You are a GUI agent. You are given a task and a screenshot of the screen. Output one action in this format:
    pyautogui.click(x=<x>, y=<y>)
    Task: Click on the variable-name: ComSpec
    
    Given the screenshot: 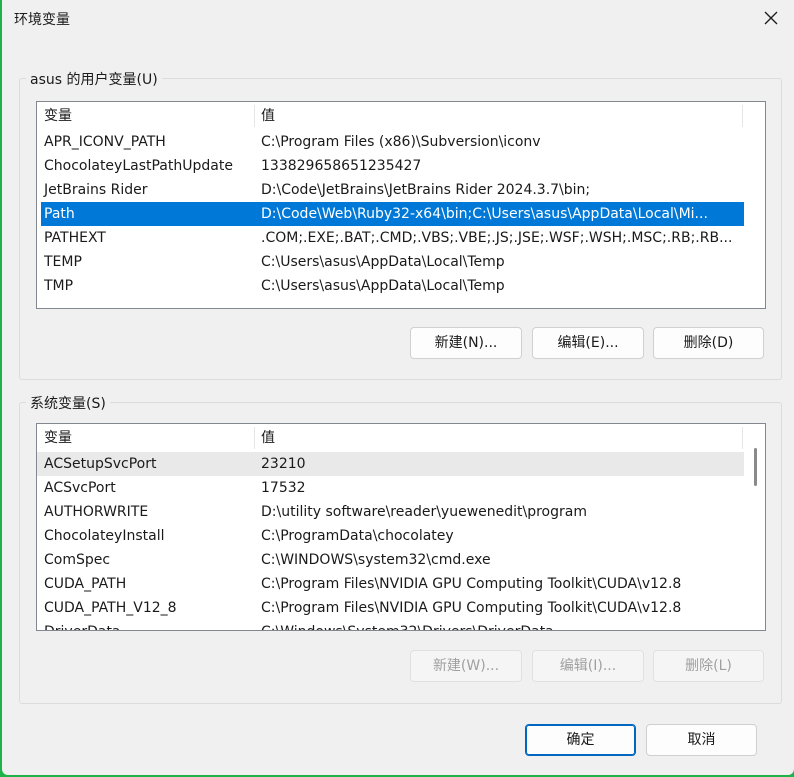 What is the action you would take?
    pyautogui.click(x=77, y=560)
    